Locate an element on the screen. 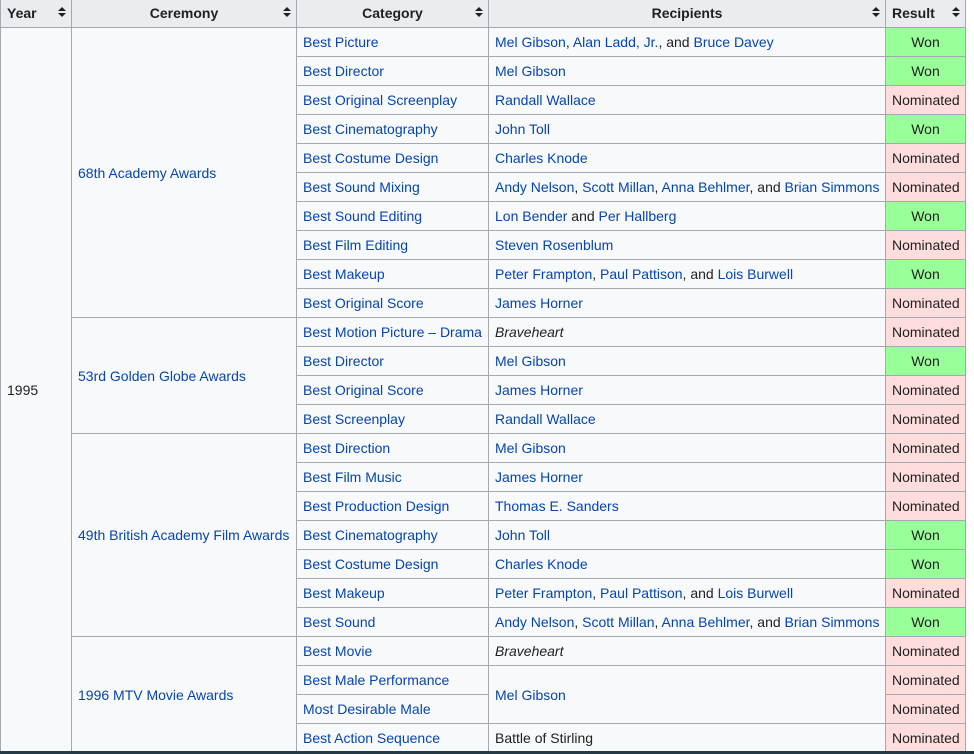  category-cell: Best Director is located at coordinates (392, 361).